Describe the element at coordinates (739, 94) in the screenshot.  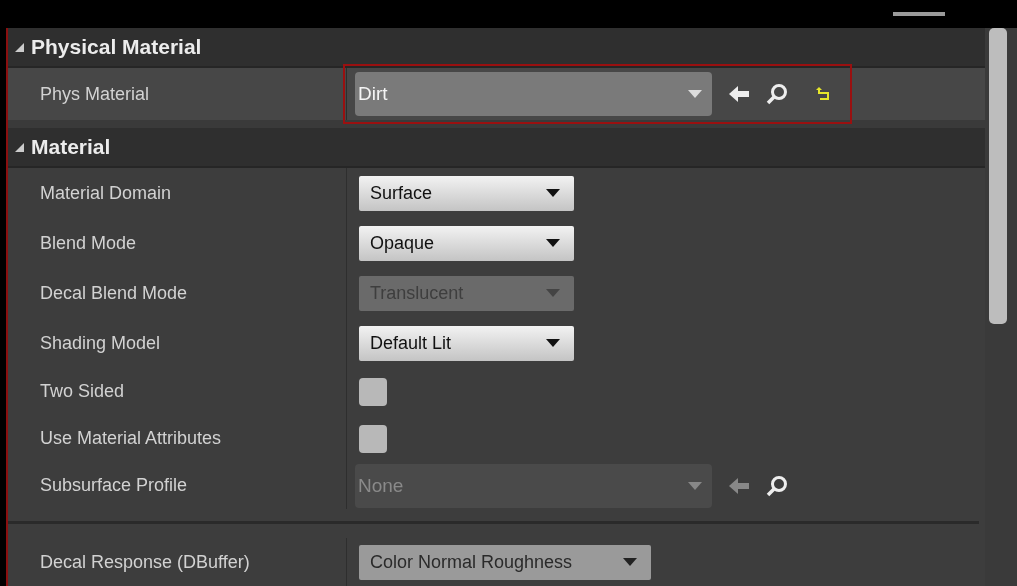
I see `left-arrow-icon` at that location.